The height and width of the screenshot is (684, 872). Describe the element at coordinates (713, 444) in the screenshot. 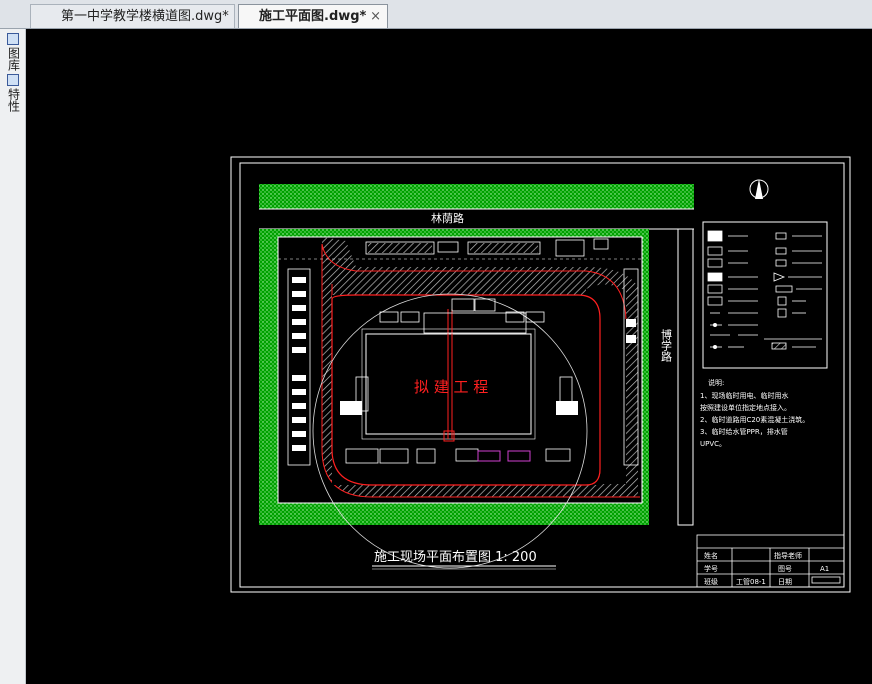

I see `note-line: UPVC。` at that location.